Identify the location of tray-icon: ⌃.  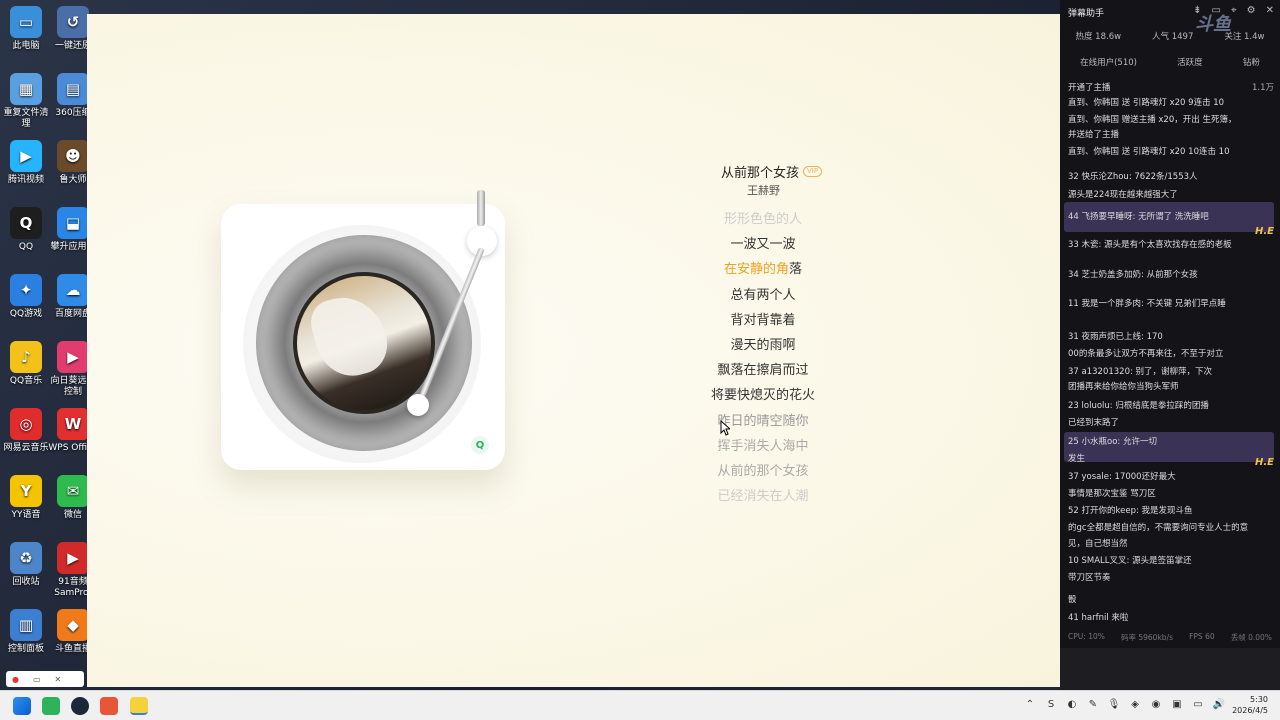
(1030, 704).